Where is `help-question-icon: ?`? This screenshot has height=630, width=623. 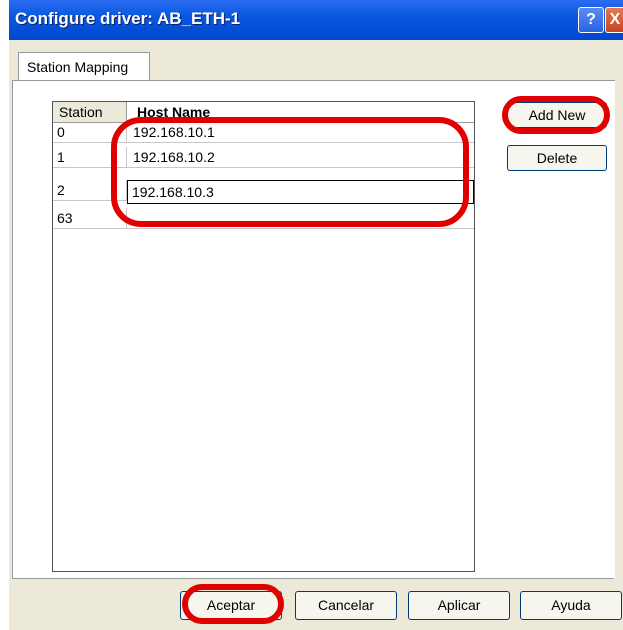
help-question-icon: ? is located at coordinates (591, 20).